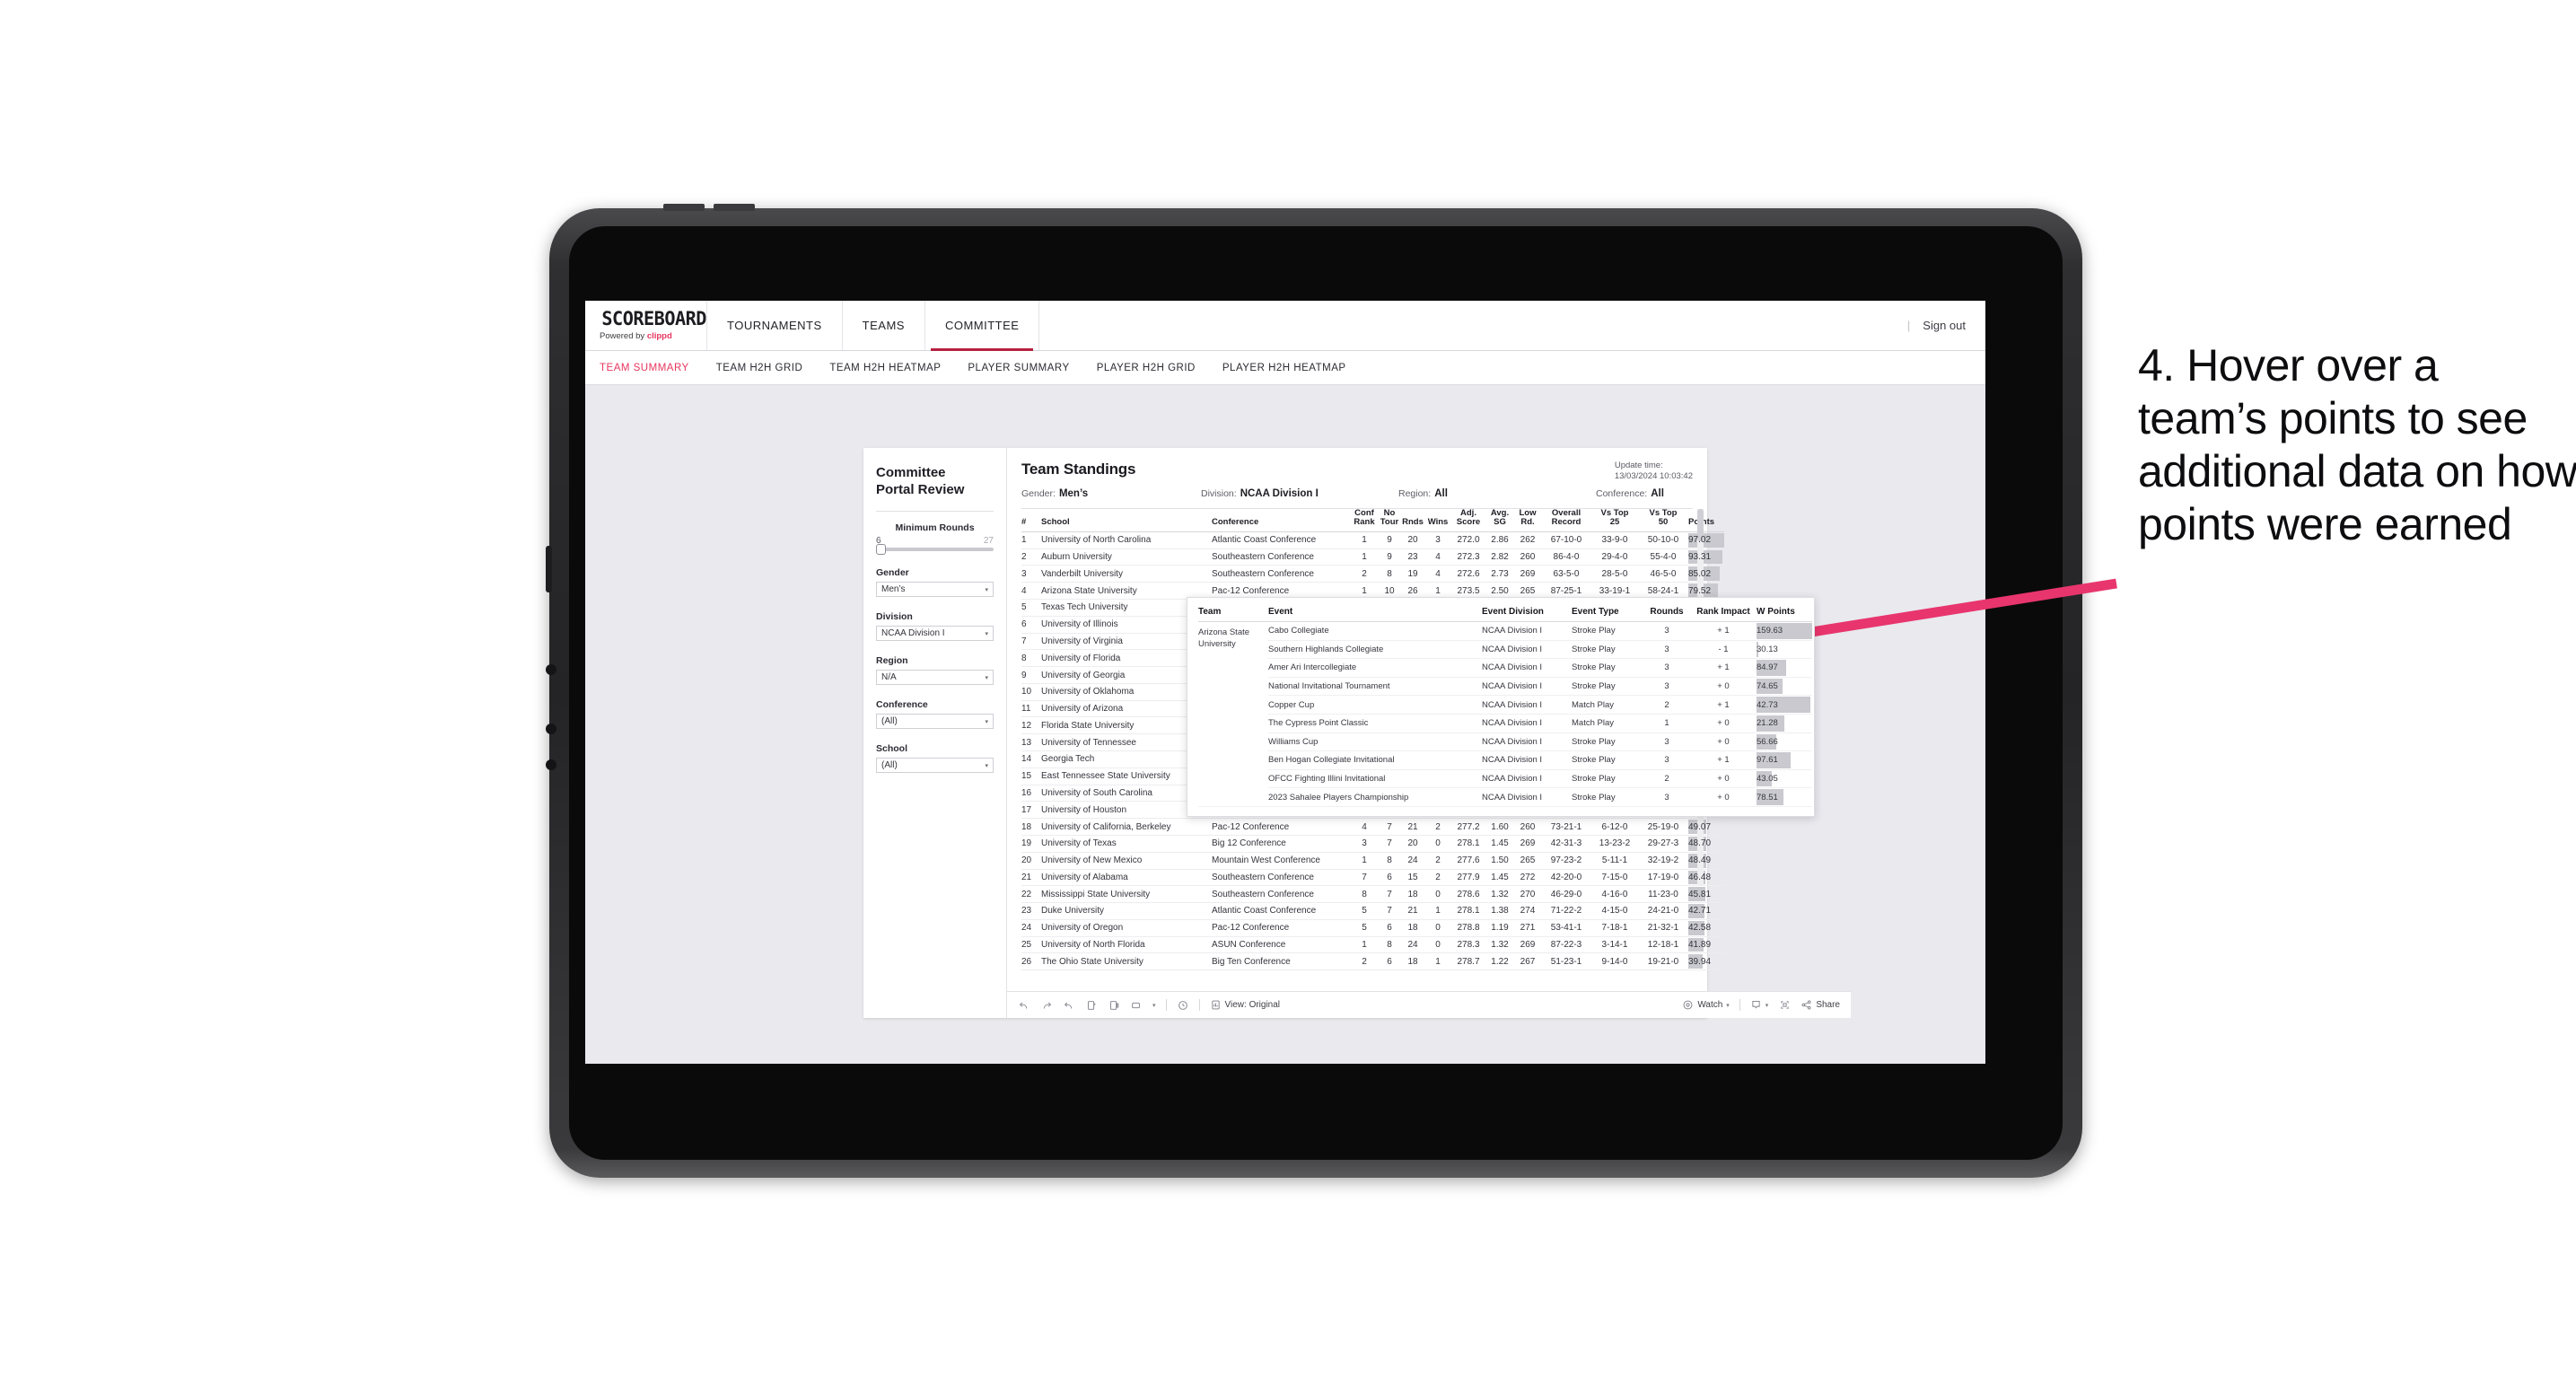 This screenshot has width=2576, height=1386. I want to click on tooltip-w-points-cell: 21.28, so click(1784, 723).